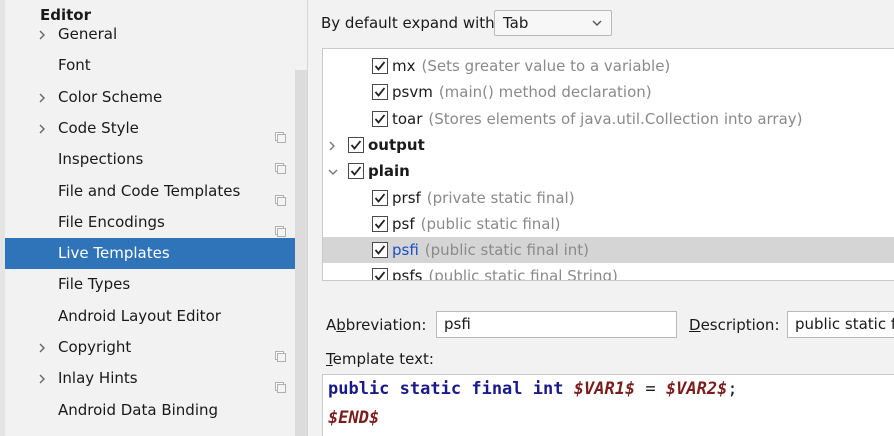 This screenshot has width=894, height=436. What do you see at coordinates (156, 347) in the screenshot?
I see `sidebar-item-copyright: Copyright` at bounding box center [156, 347].